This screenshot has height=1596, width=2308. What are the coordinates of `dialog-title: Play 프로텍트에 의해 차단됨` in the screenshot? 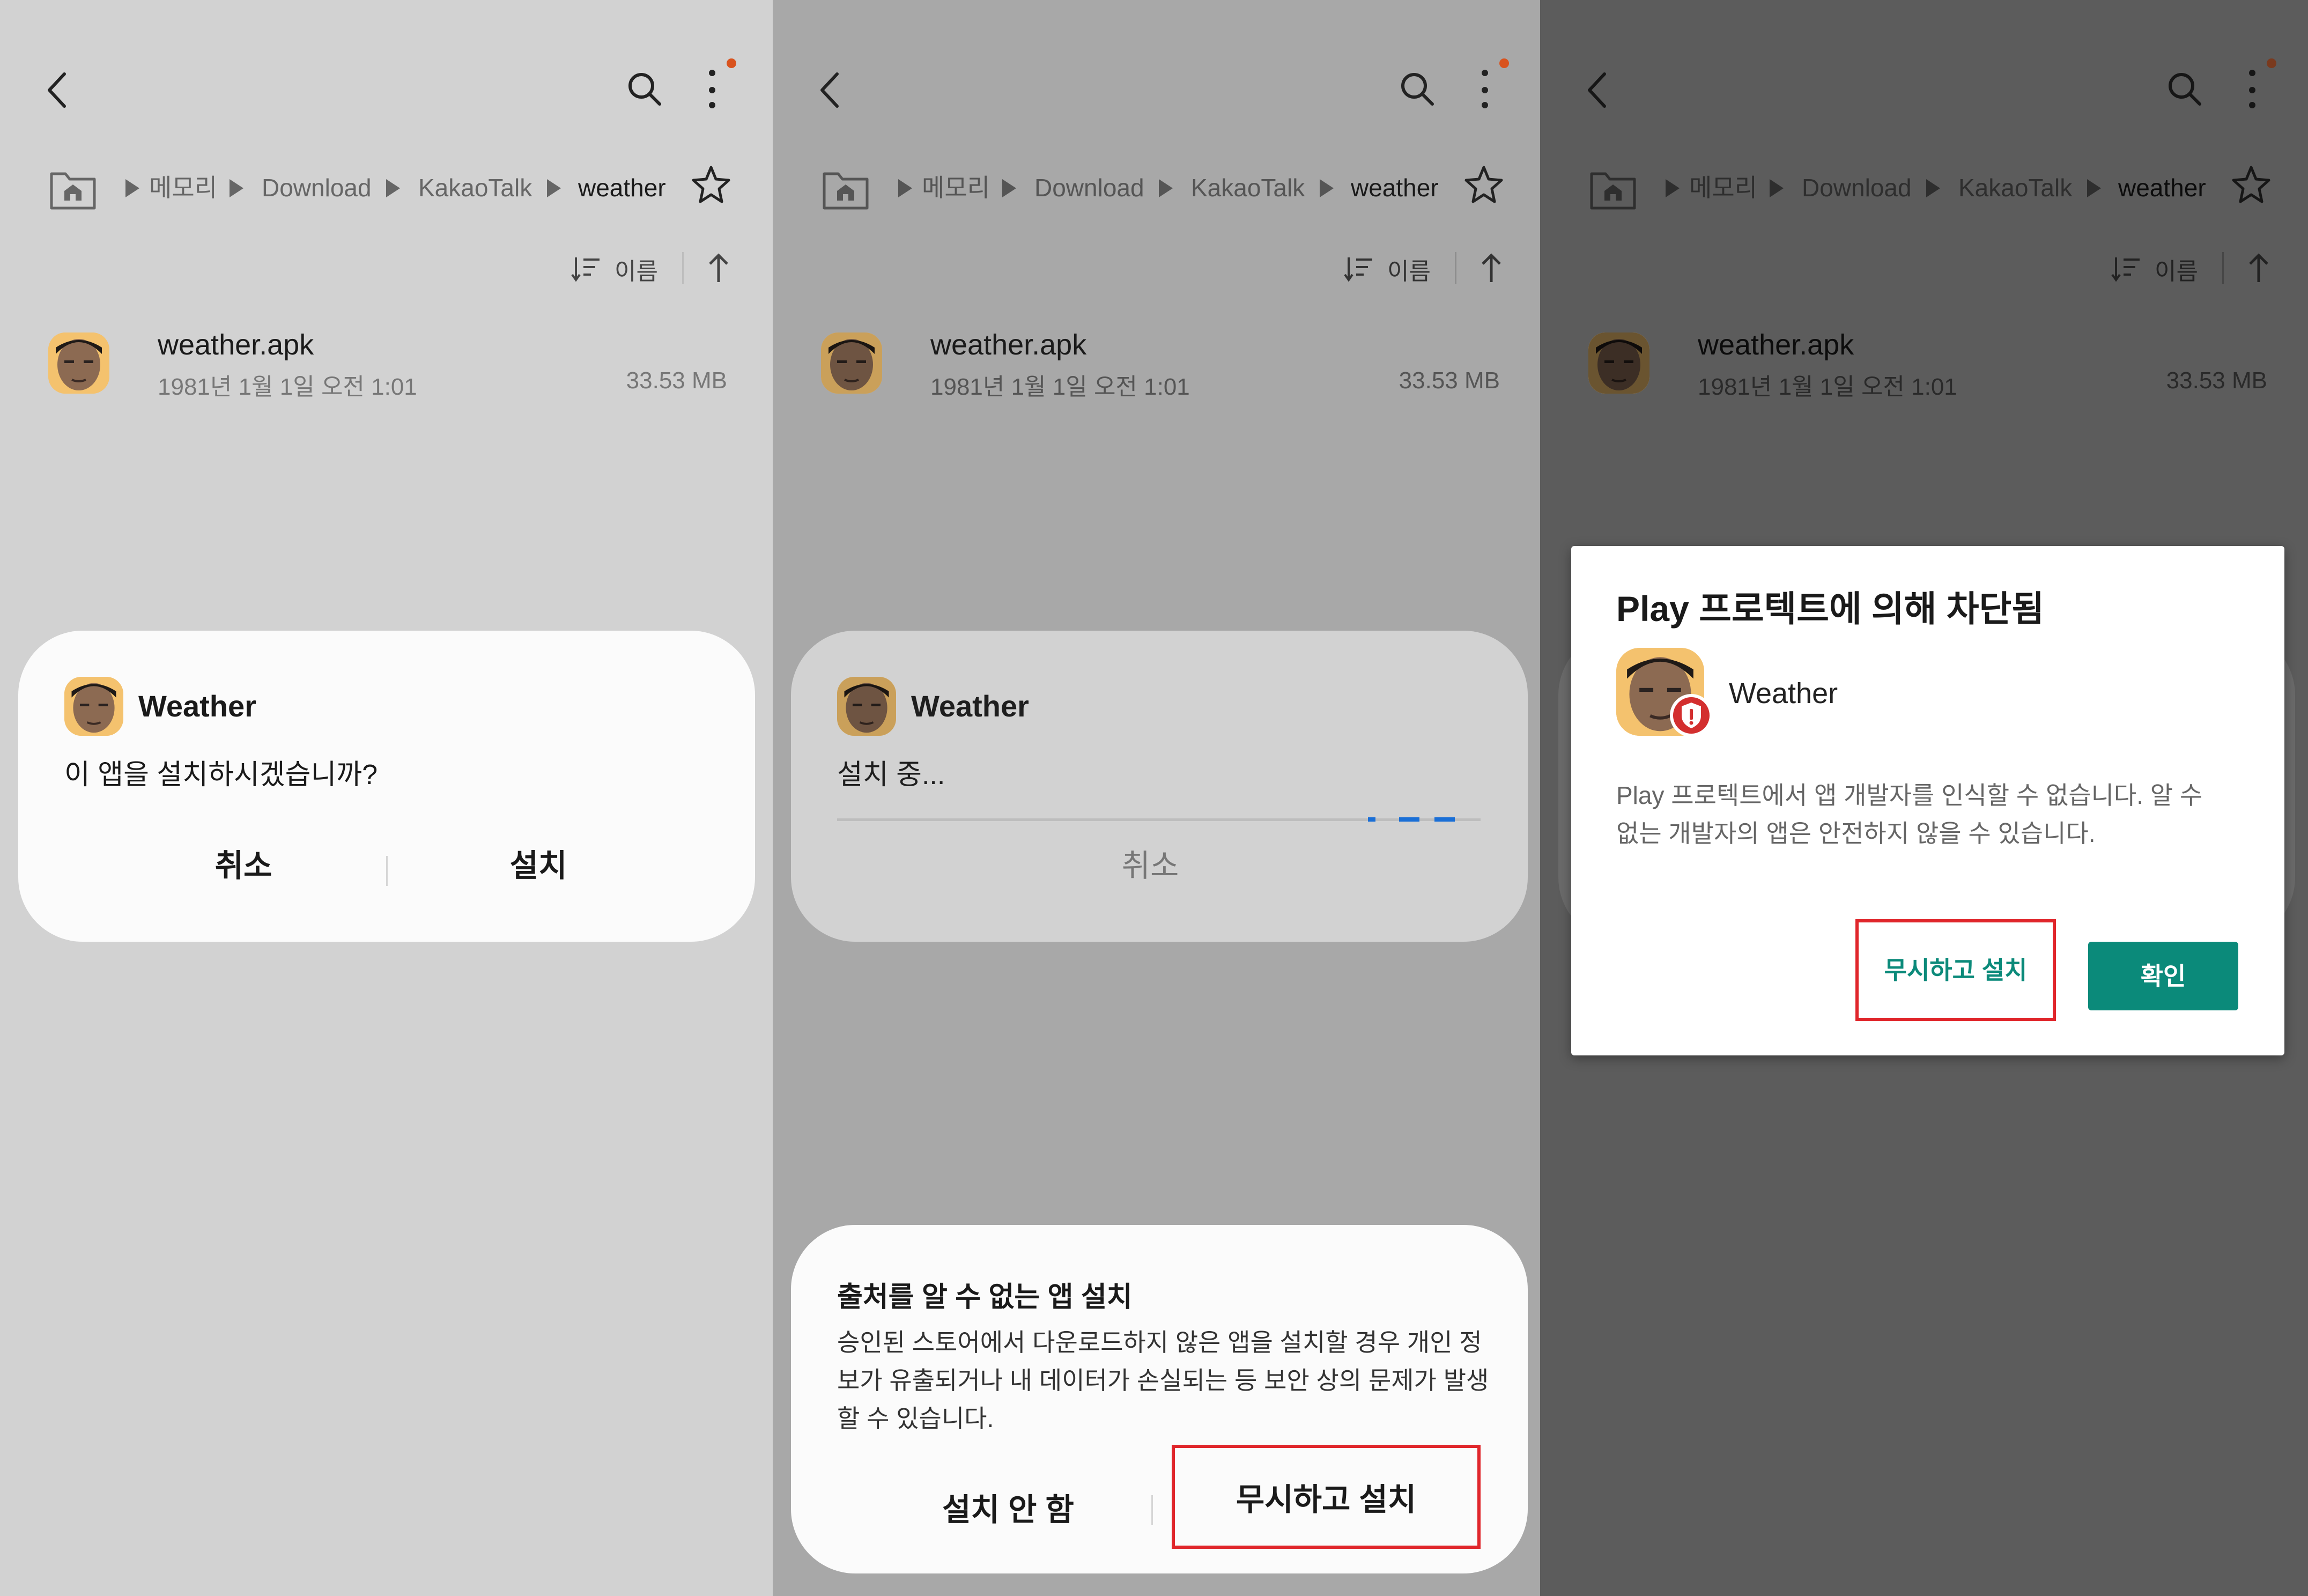 It's located at (1830, 609).